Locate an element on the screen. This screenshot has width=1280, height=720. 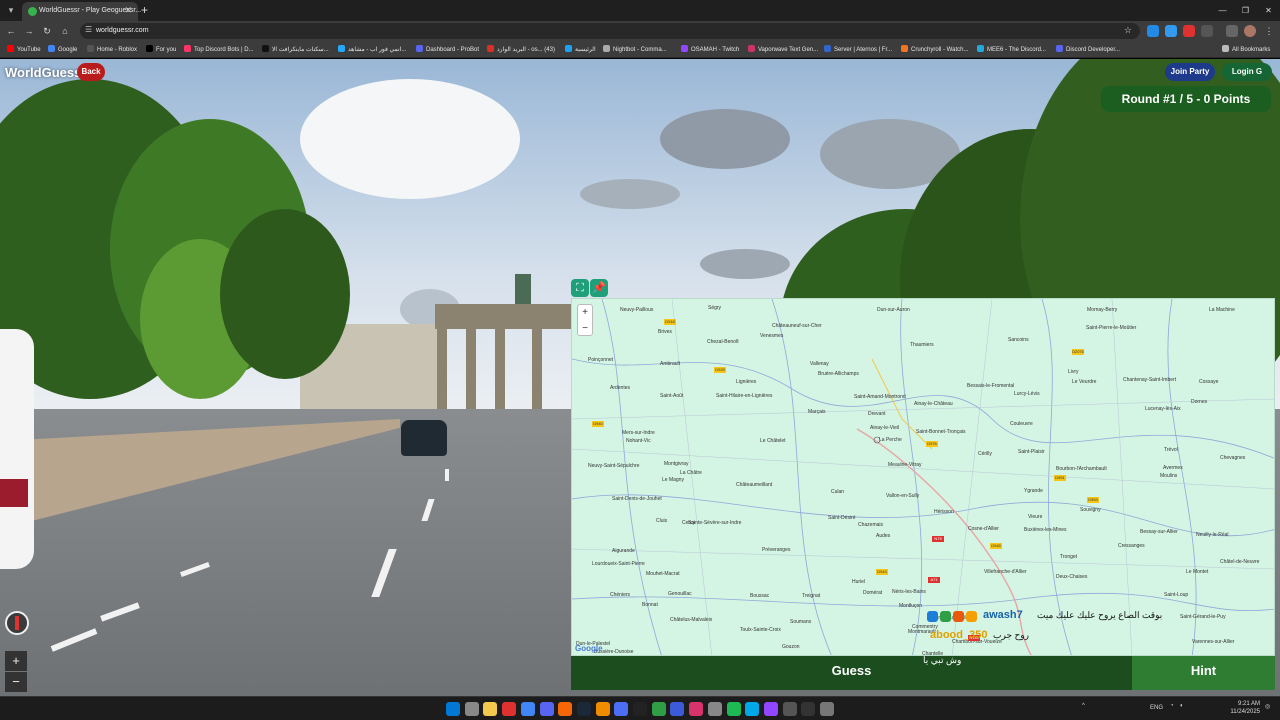
maximize-icon: ❐ is located at coordinates (1245, 10).